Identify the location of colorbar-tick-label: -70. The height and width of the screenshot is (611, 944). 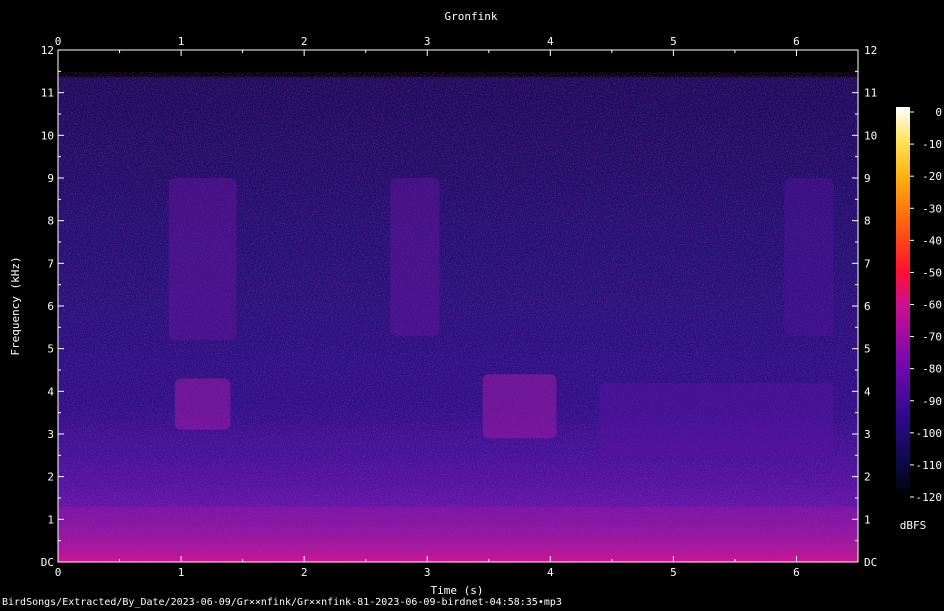
(932, 337).